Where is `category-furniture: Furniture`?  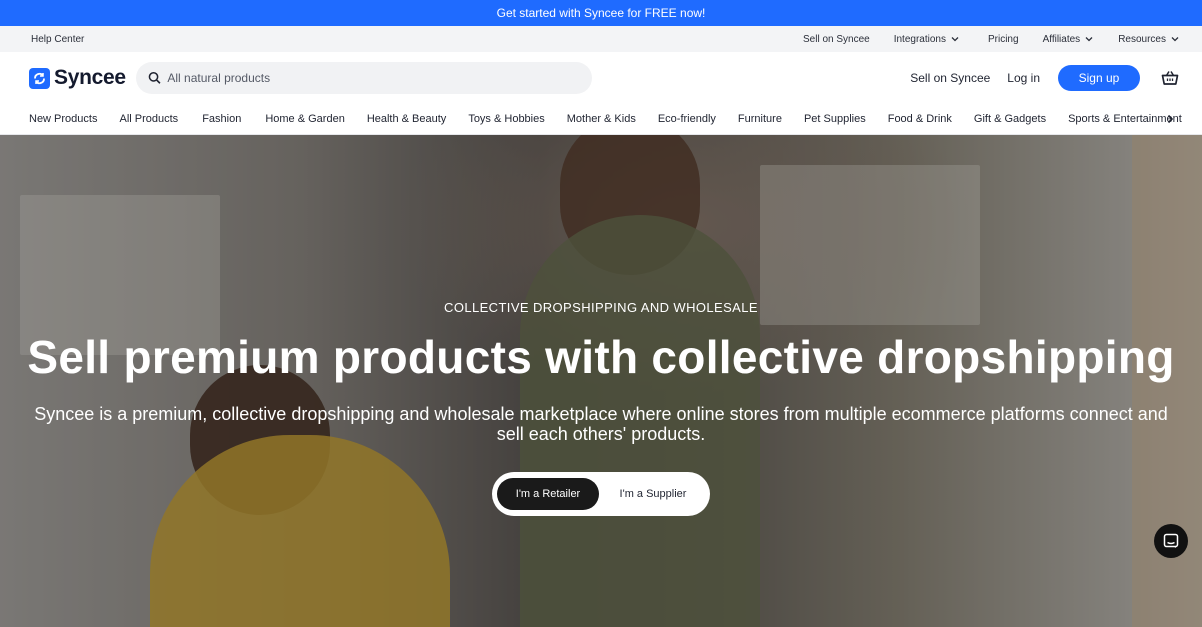 category-furniture: Furniture is located at coordinates (760, 119).